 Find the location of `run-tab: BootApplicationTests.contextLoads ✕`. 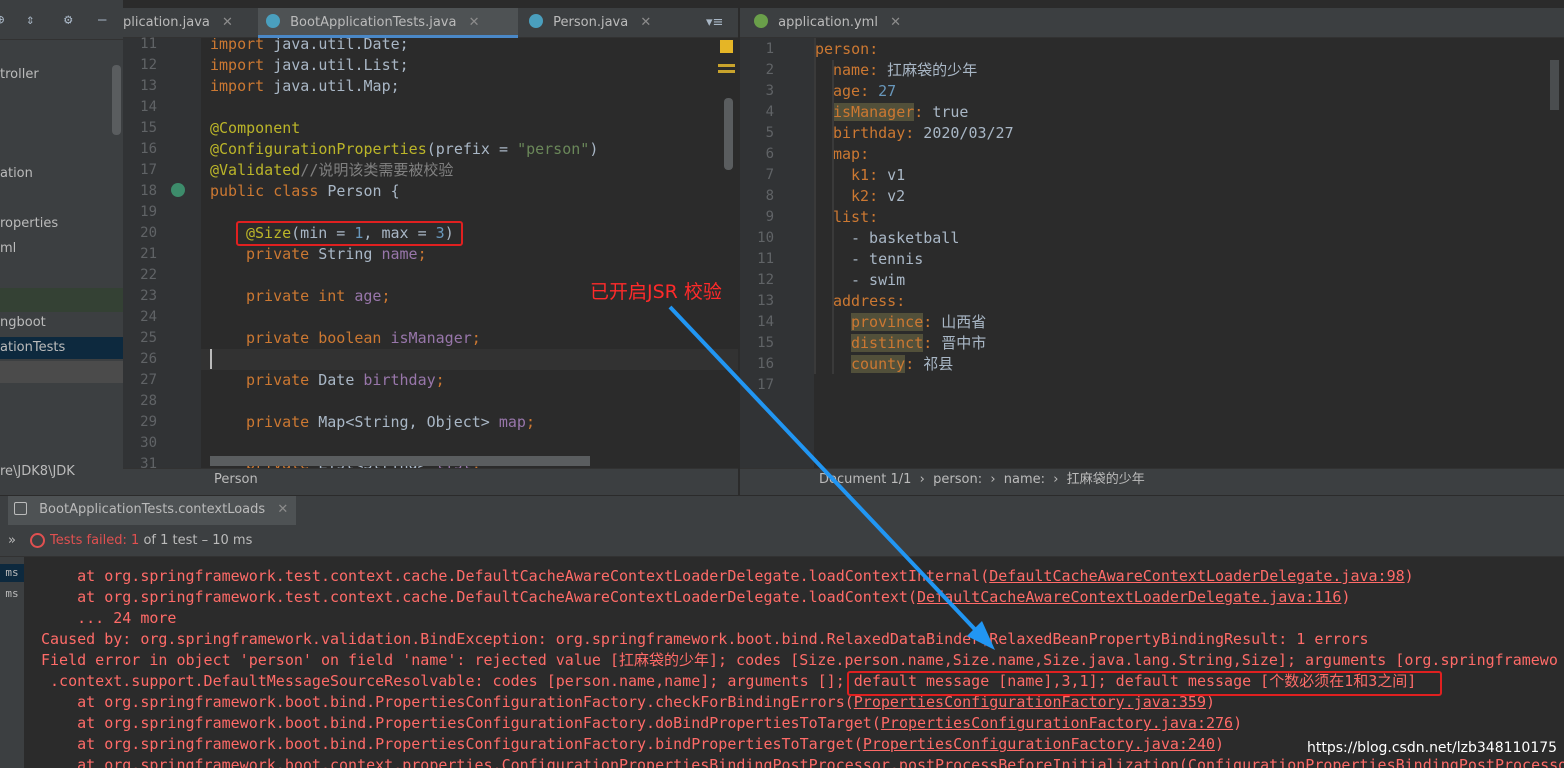

run-tab: BootApplicationTests.contextLoads ✕ is located at coordinates (152, 511).